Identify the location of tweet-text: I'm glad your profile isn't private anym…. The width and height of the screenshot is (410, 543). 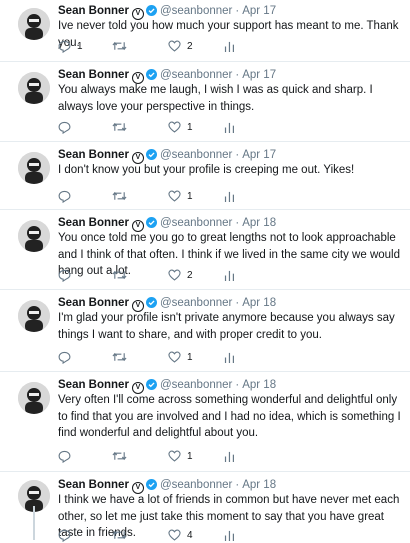
(226, 326).